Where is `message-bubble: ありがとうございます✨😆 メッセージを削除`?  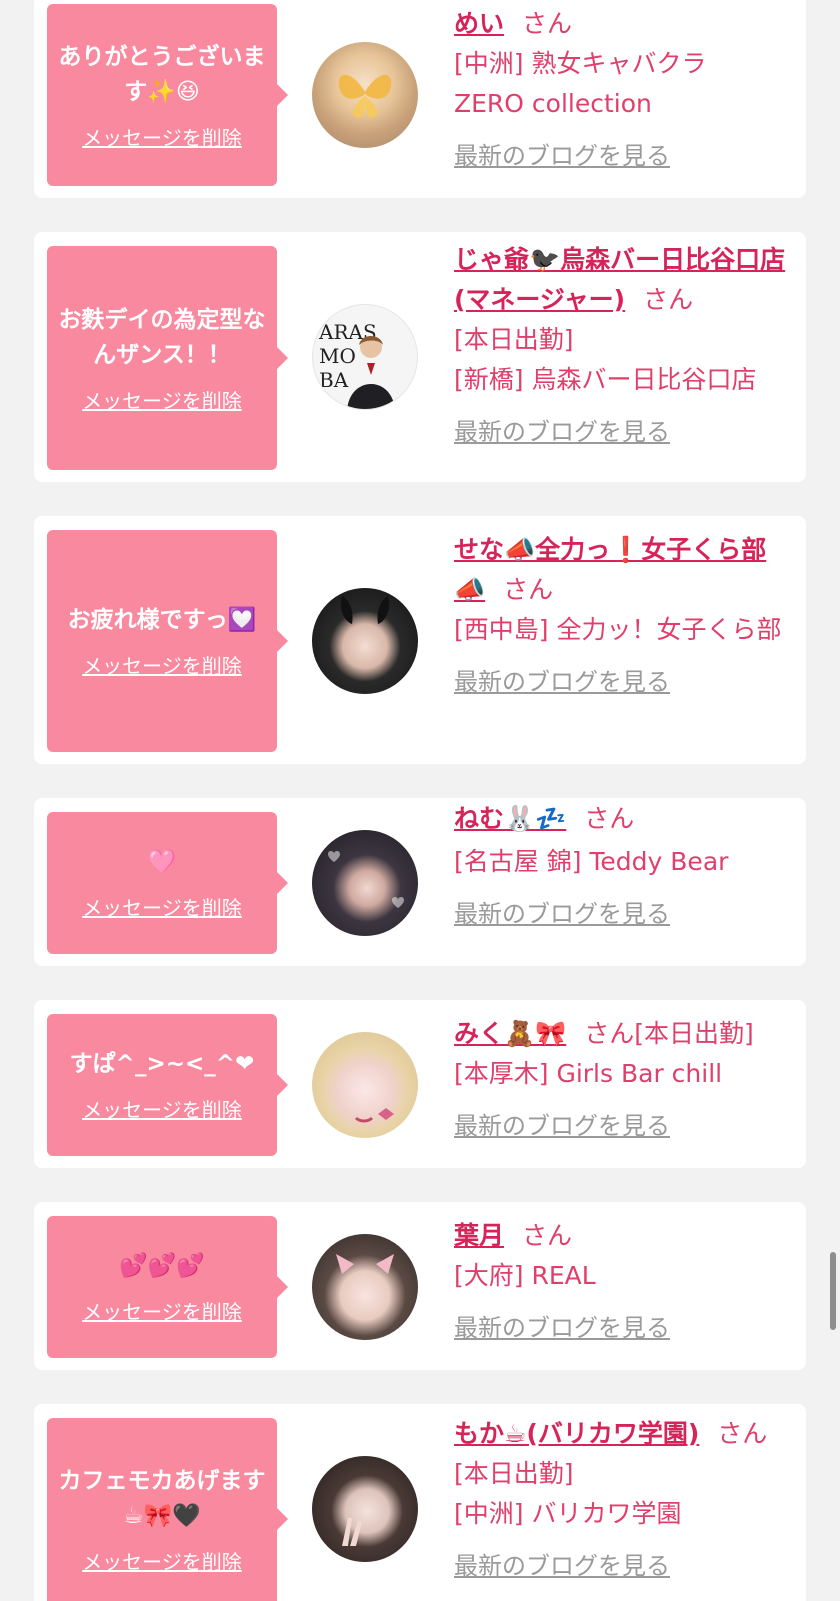
message-bubble: ありがとうございます✨😆 メッセージを削除 is located at coordinates (167, 95).